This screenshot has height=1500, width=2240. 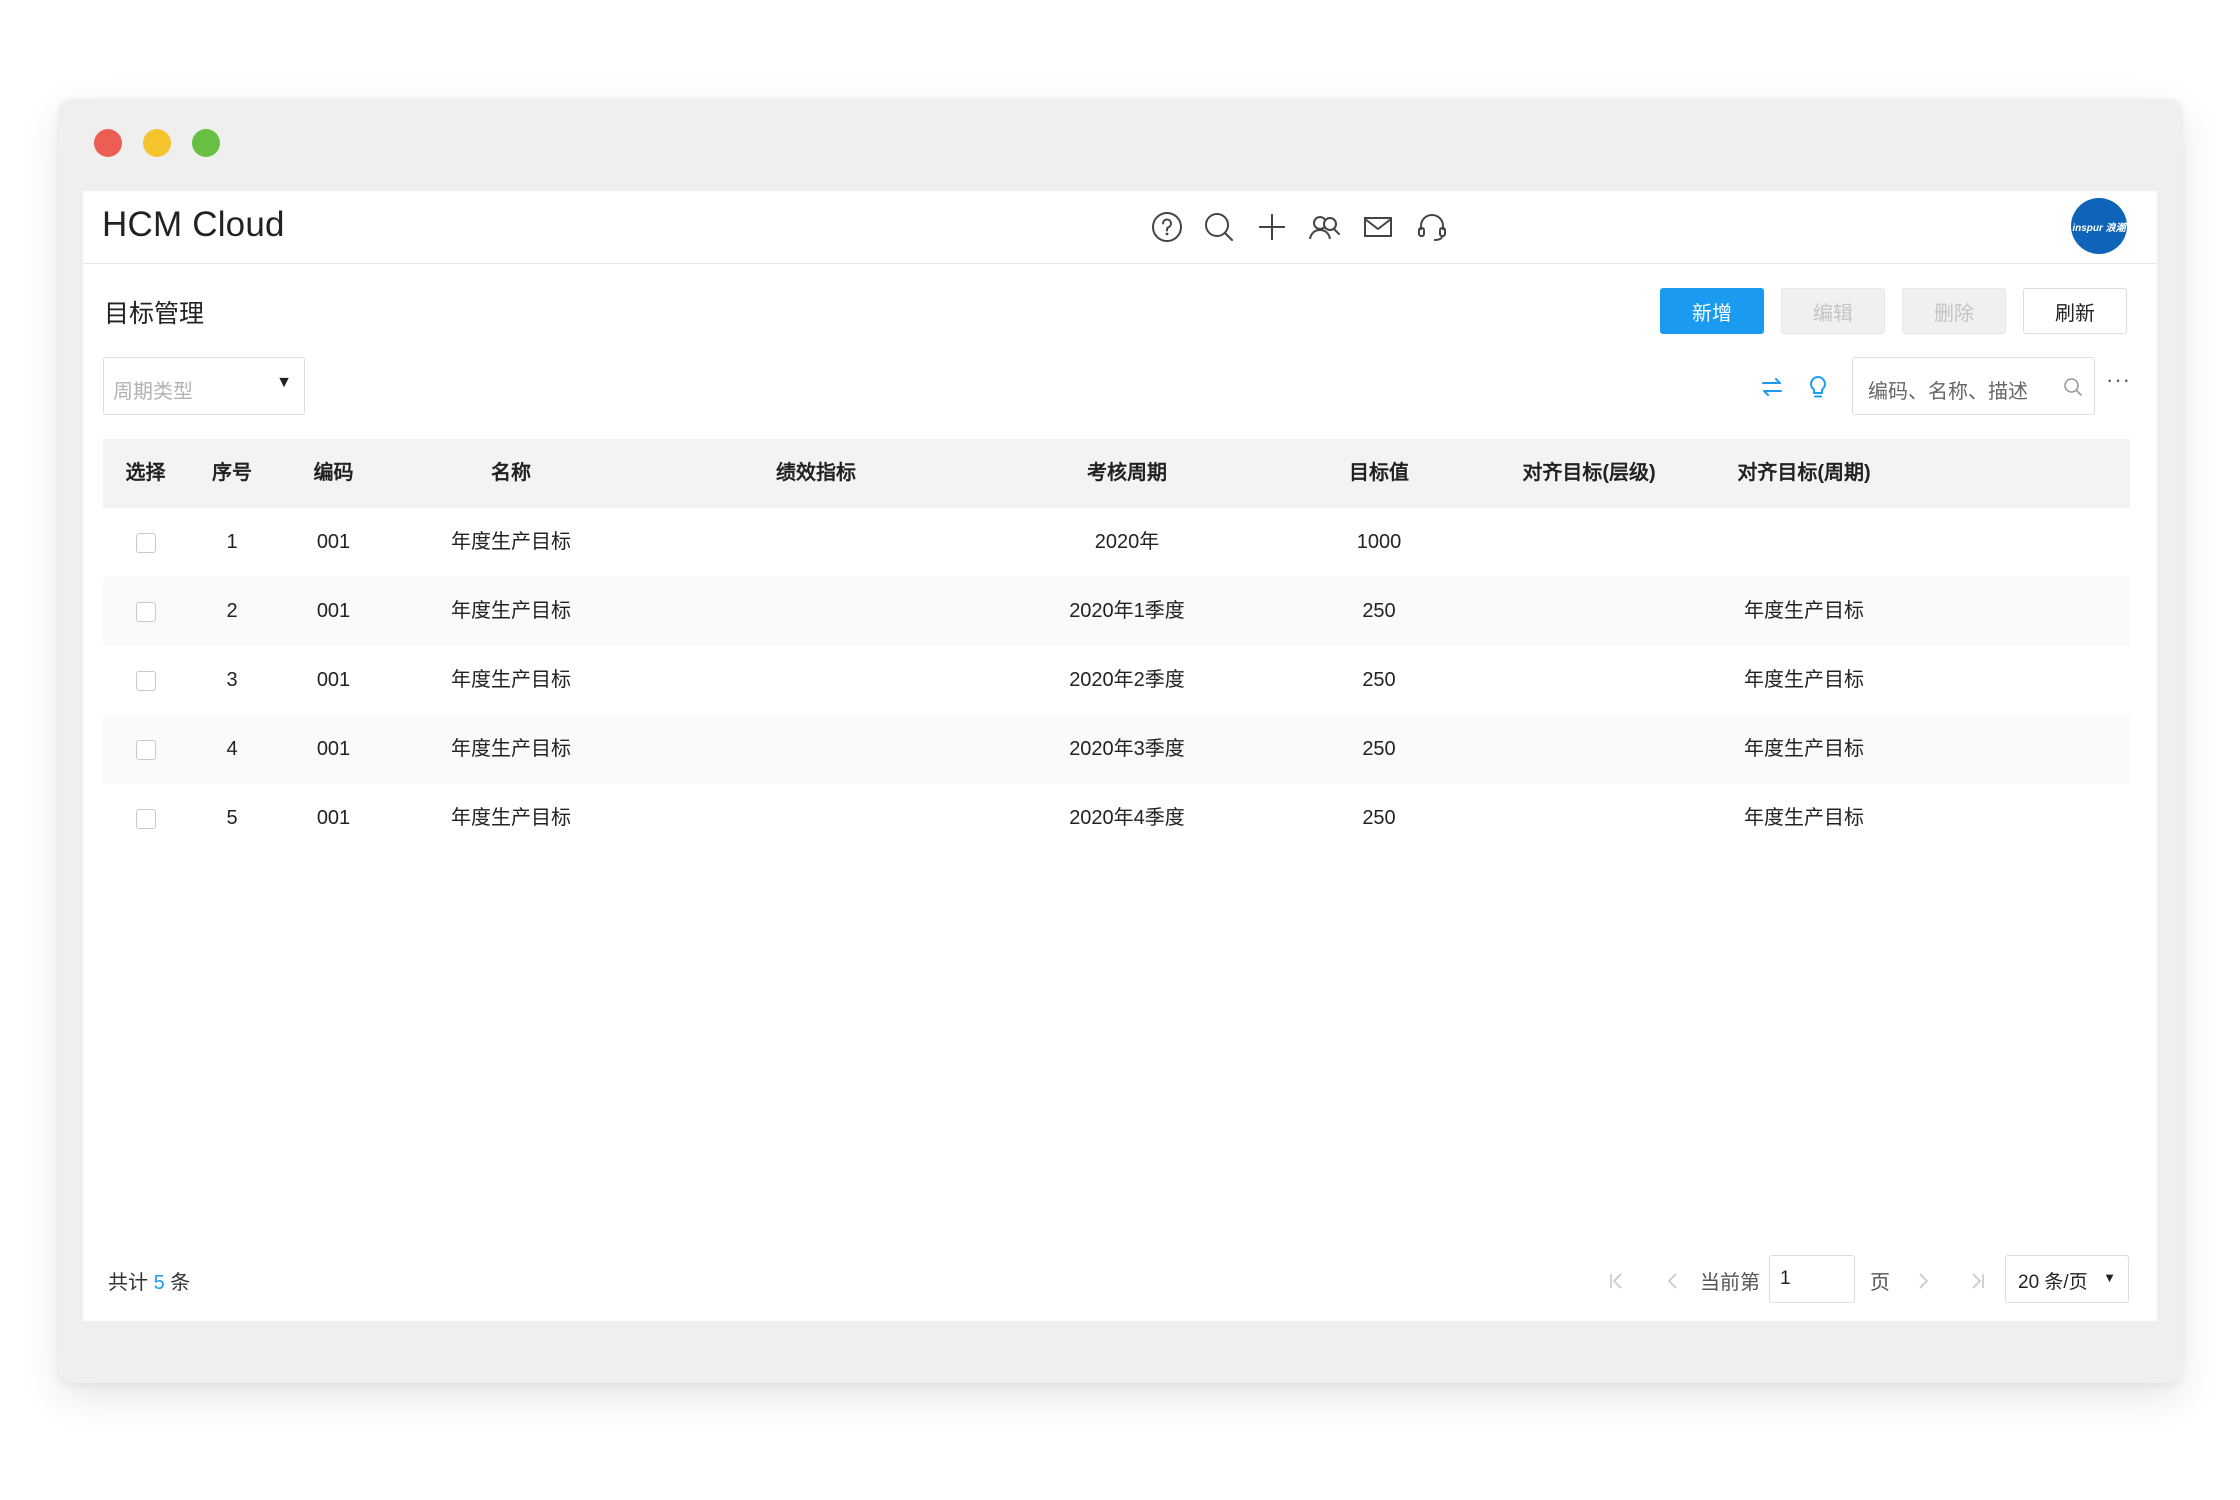 I want to click on avatar: inspur 浪潮, so click(x=2099, y=226).